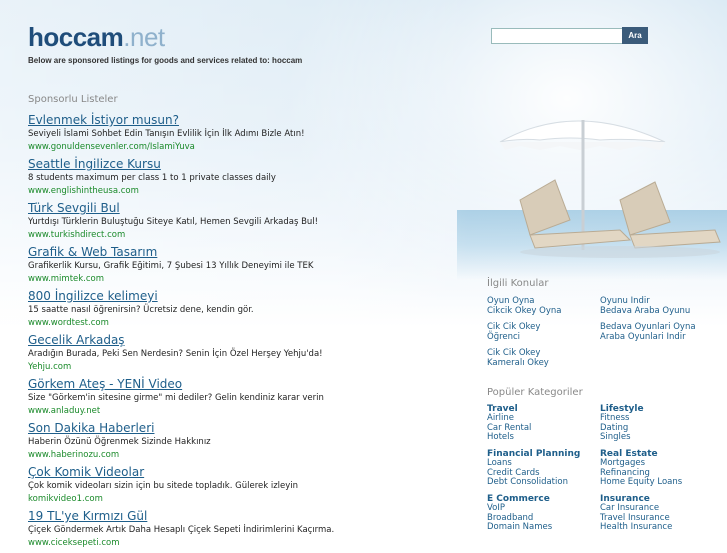 The height and width of the screenshot is (553, 727). Describe the element at coordinates (656, 327) in the screenshot. I see `related-topic-link: Bedava Oyunlari Oyna` at that location.